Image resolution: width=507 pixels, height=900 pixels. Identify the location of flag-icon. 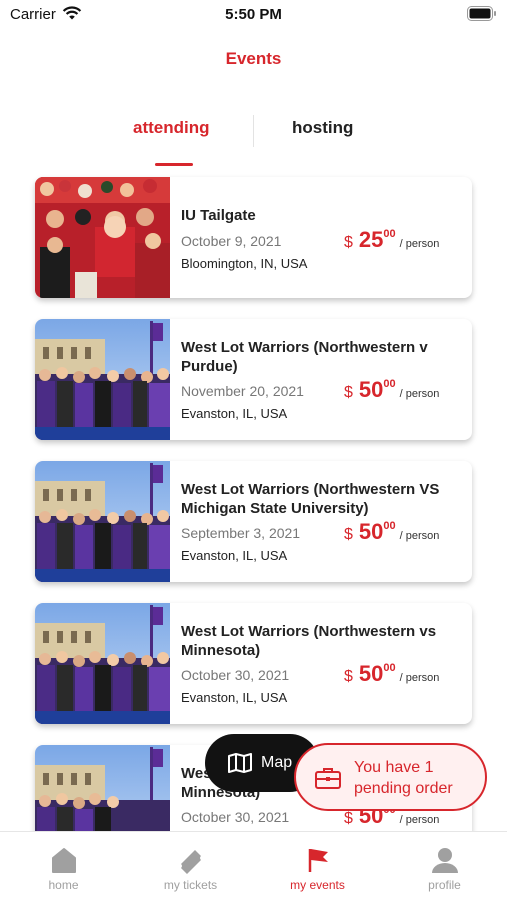
(318, 860).